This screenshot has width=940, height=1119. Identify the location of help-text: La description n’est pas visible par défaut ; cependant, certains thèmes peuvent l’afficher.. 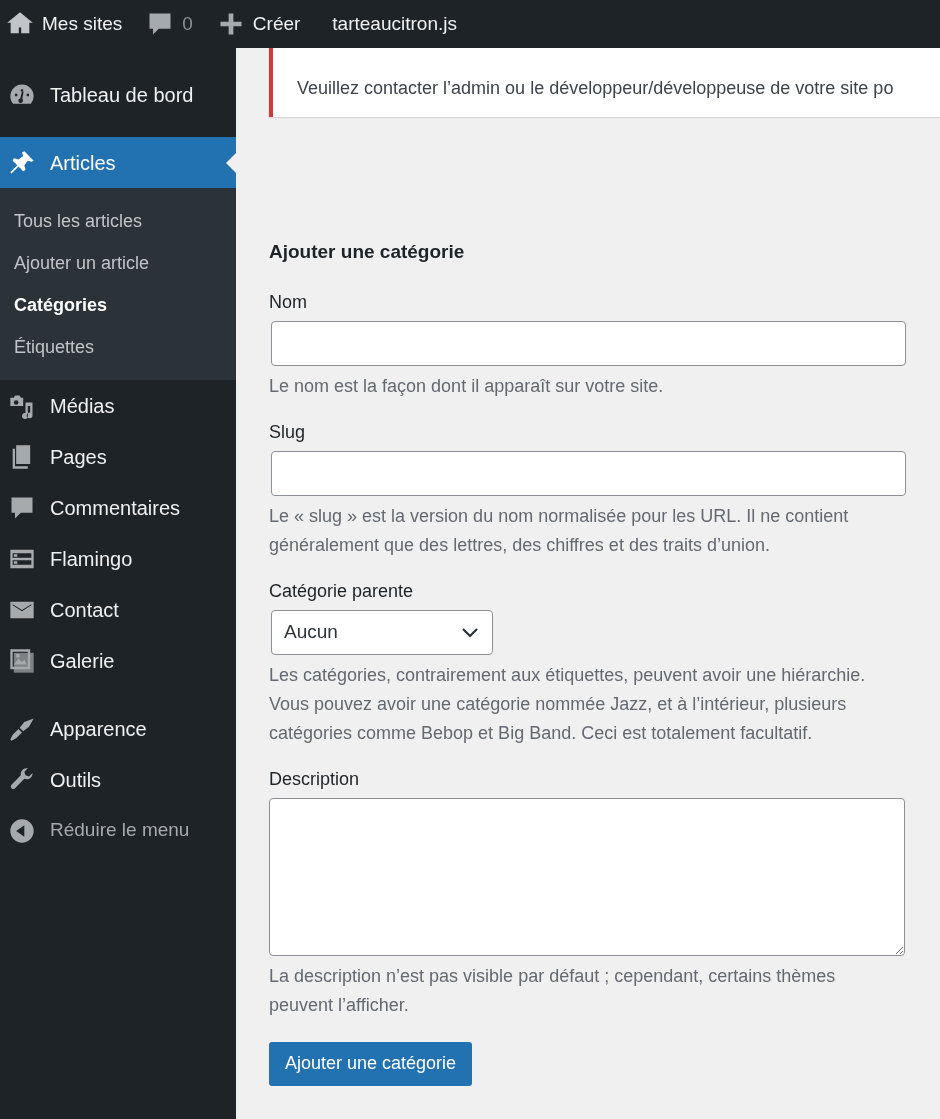
(553, 990).